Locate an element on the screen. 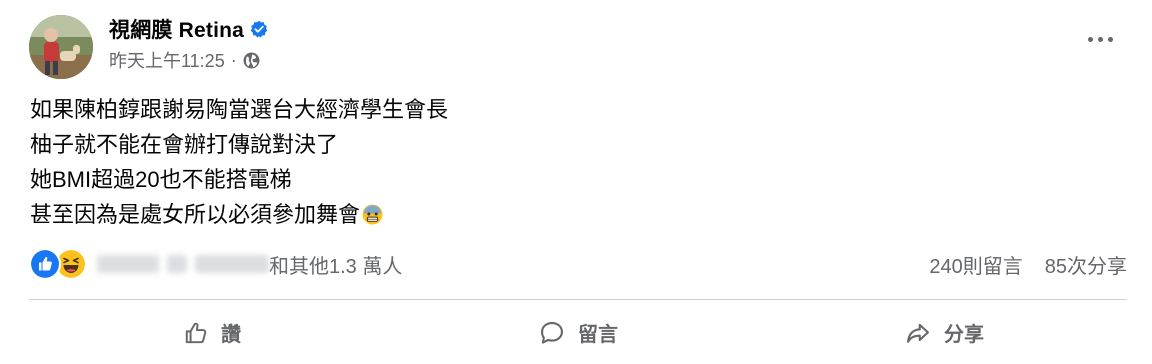 The height and width of the screenshot is (364, 1152). thumbs-up-icon is located at coordinates (196, 332).